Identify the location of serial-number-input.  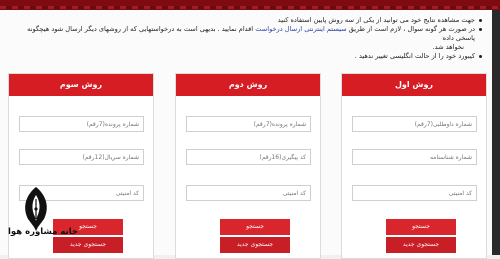
(81, 157).